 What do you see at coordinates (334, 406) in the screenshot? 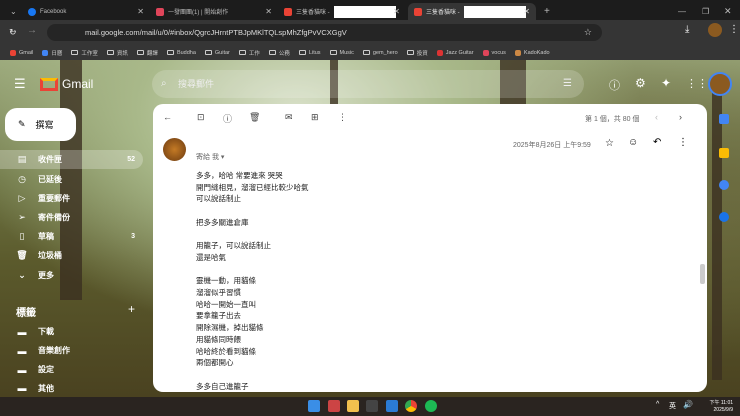
I see `app-icon` at bounding box center [334, 406].